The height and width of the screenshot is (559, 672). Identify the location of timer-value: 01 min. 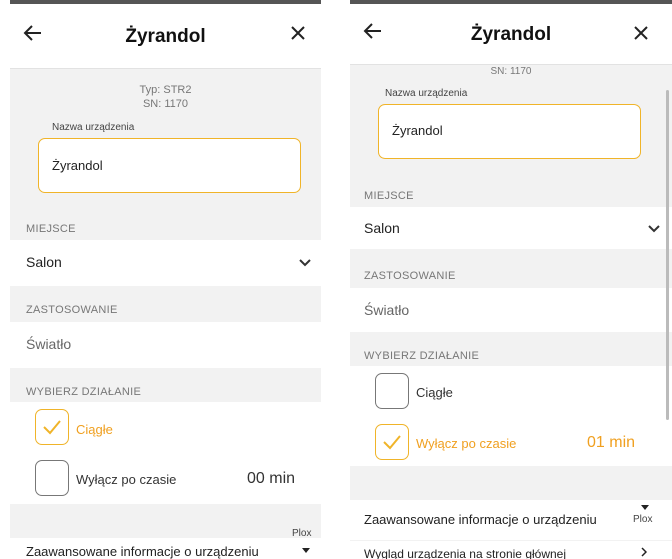
(611, 443).